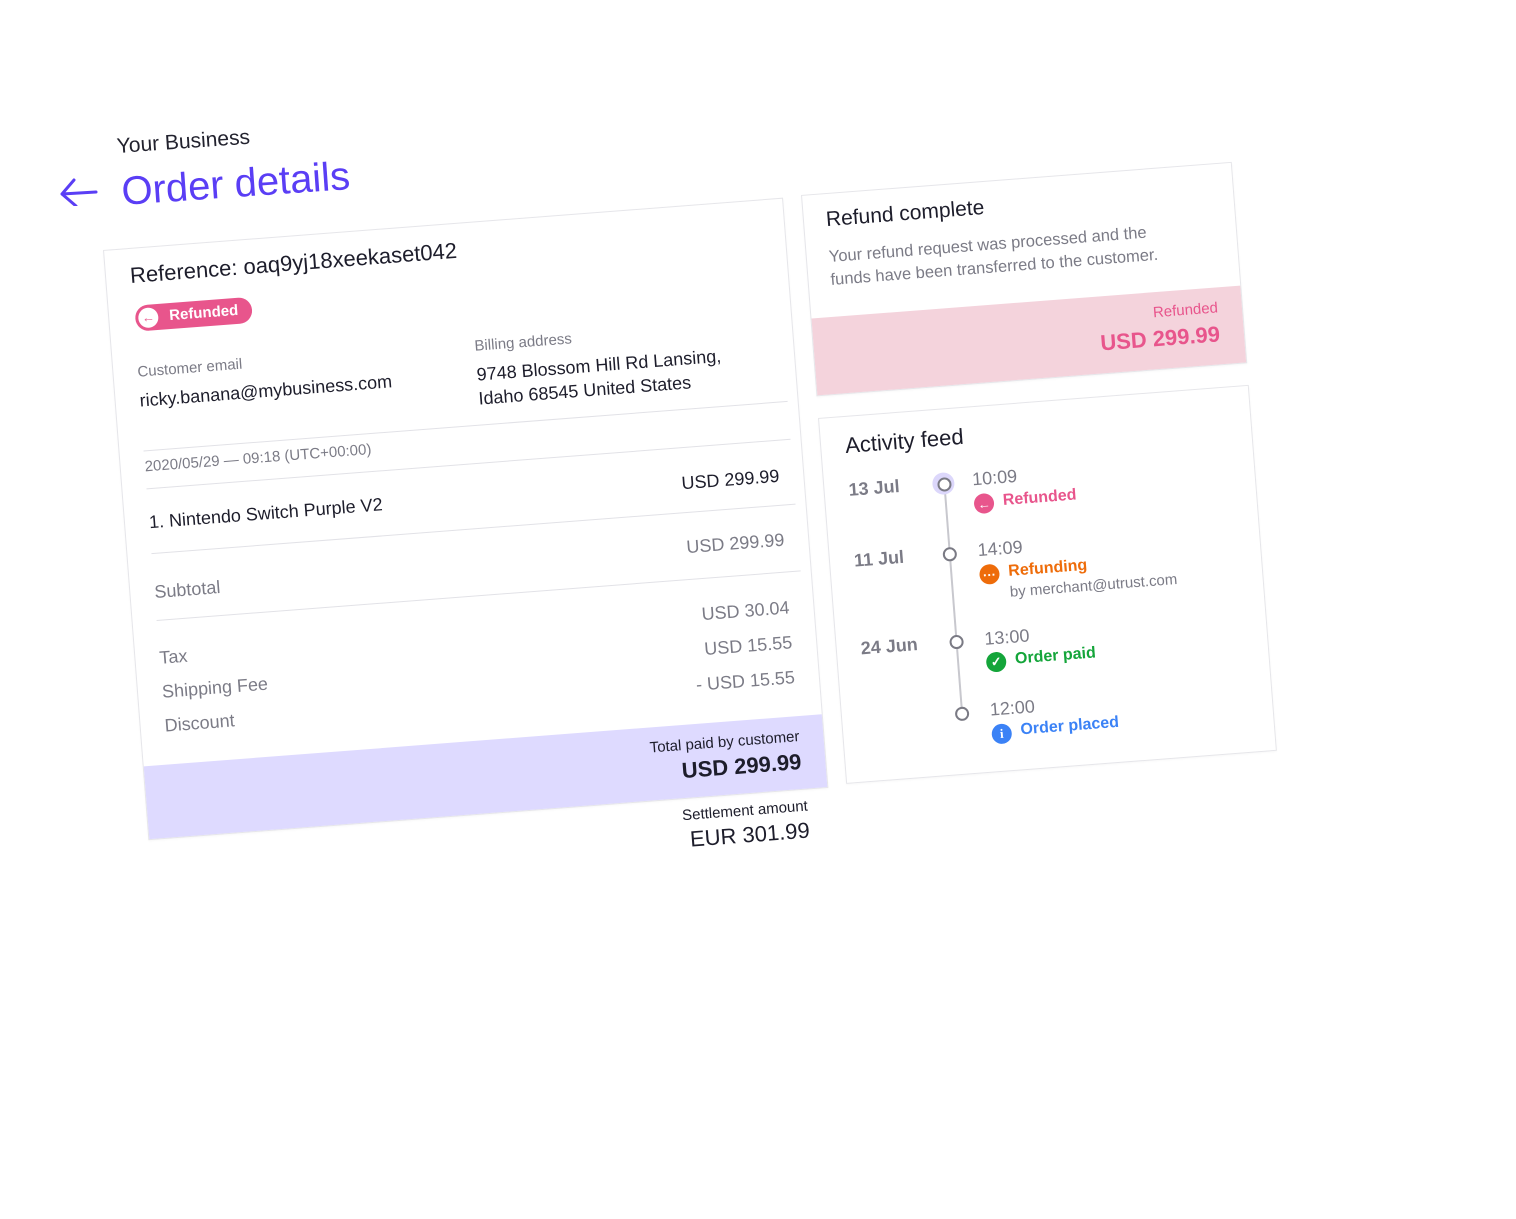  I want to click on billing-label: Billing address, so click(523, 342).